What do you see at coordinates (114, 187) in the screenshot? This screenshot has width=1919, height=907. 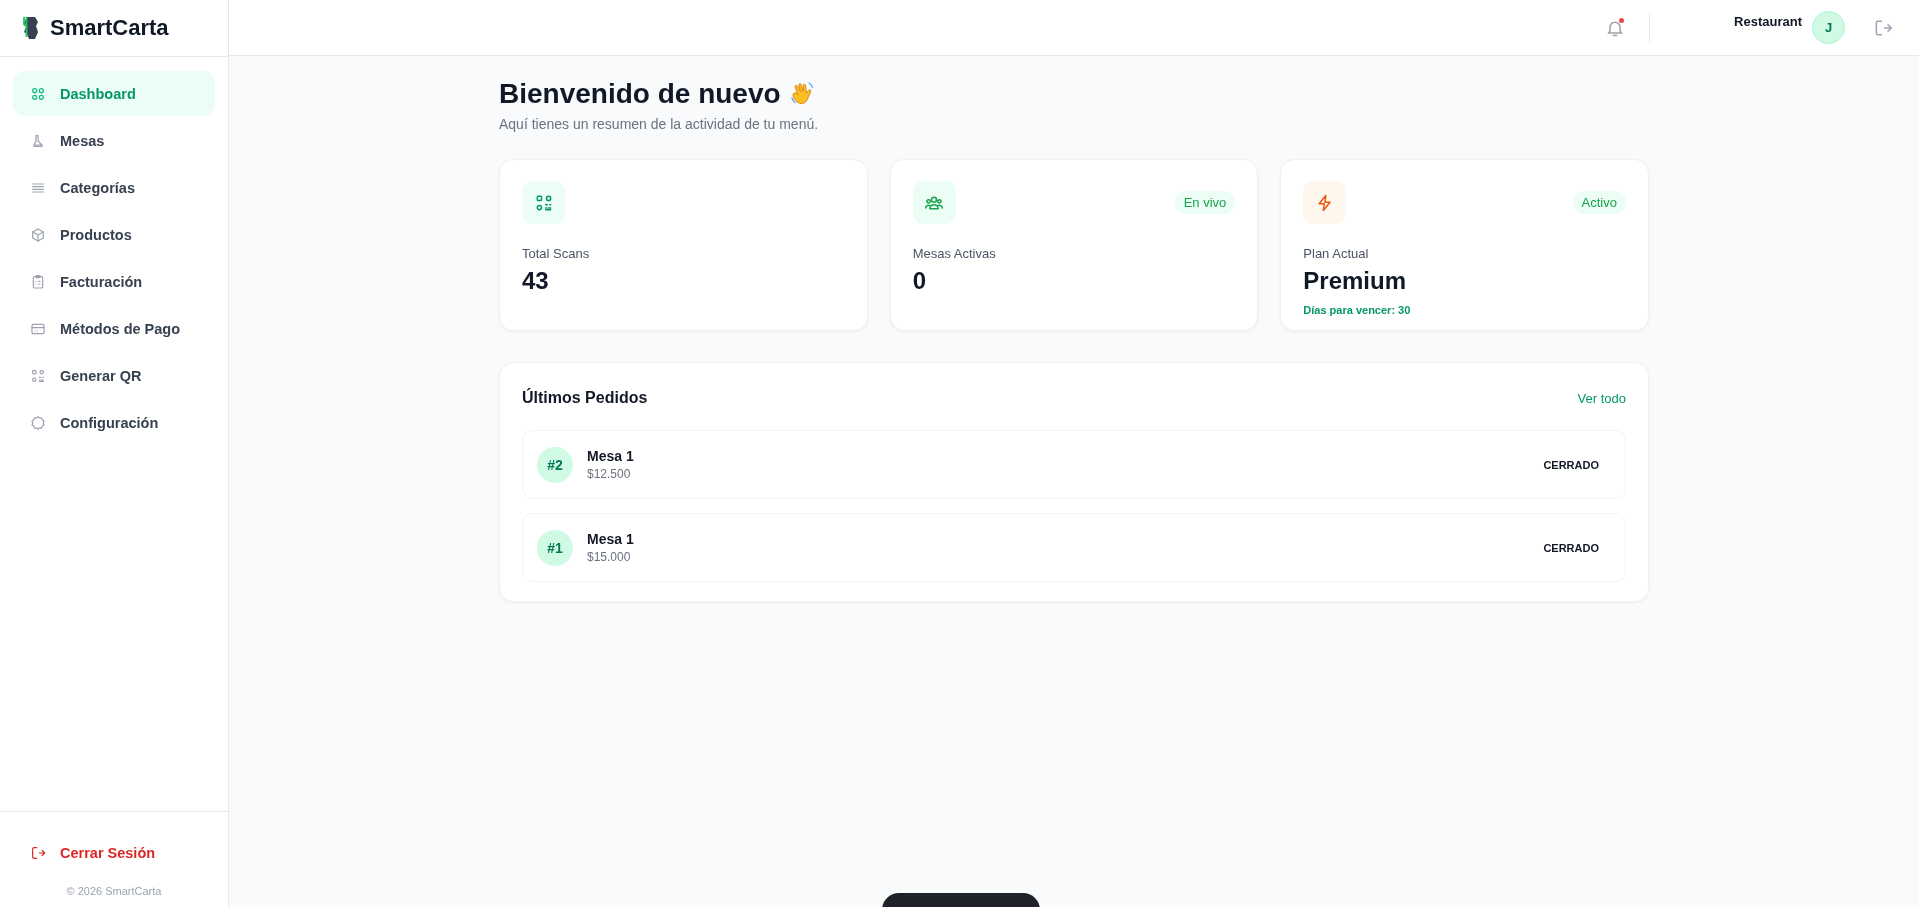 I see `nav-item: Categorías` at bounding box center [114, 187].